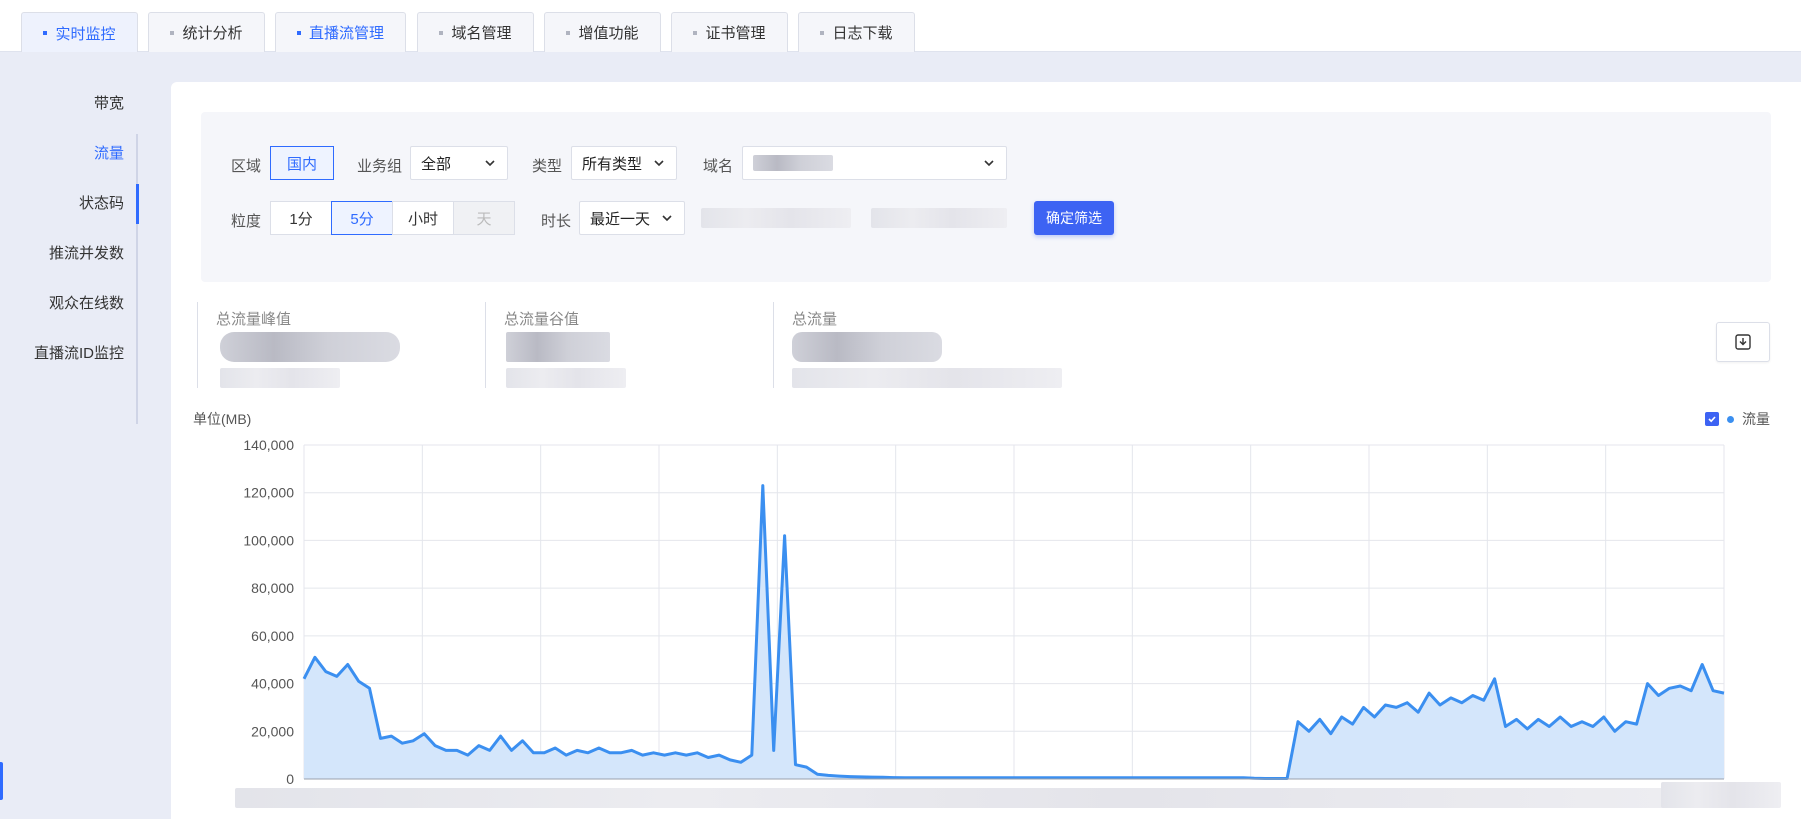 This screenshot has width=1801, height=819. What do you see at coordinates (109, 152) in the screenshot?
I see `sidebar-item-traffic: 流量` at bounding box center [109, 152].